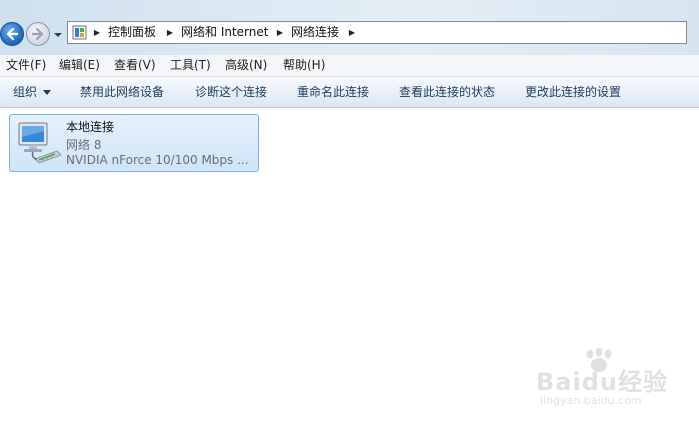 Image resolution: width=699 pixels, height=427 pixels. I want to click on title-bar: ▶ 控制面板 ▶ 网络和 Internet ▶ 网络连接 ▶, so click(349, 27).